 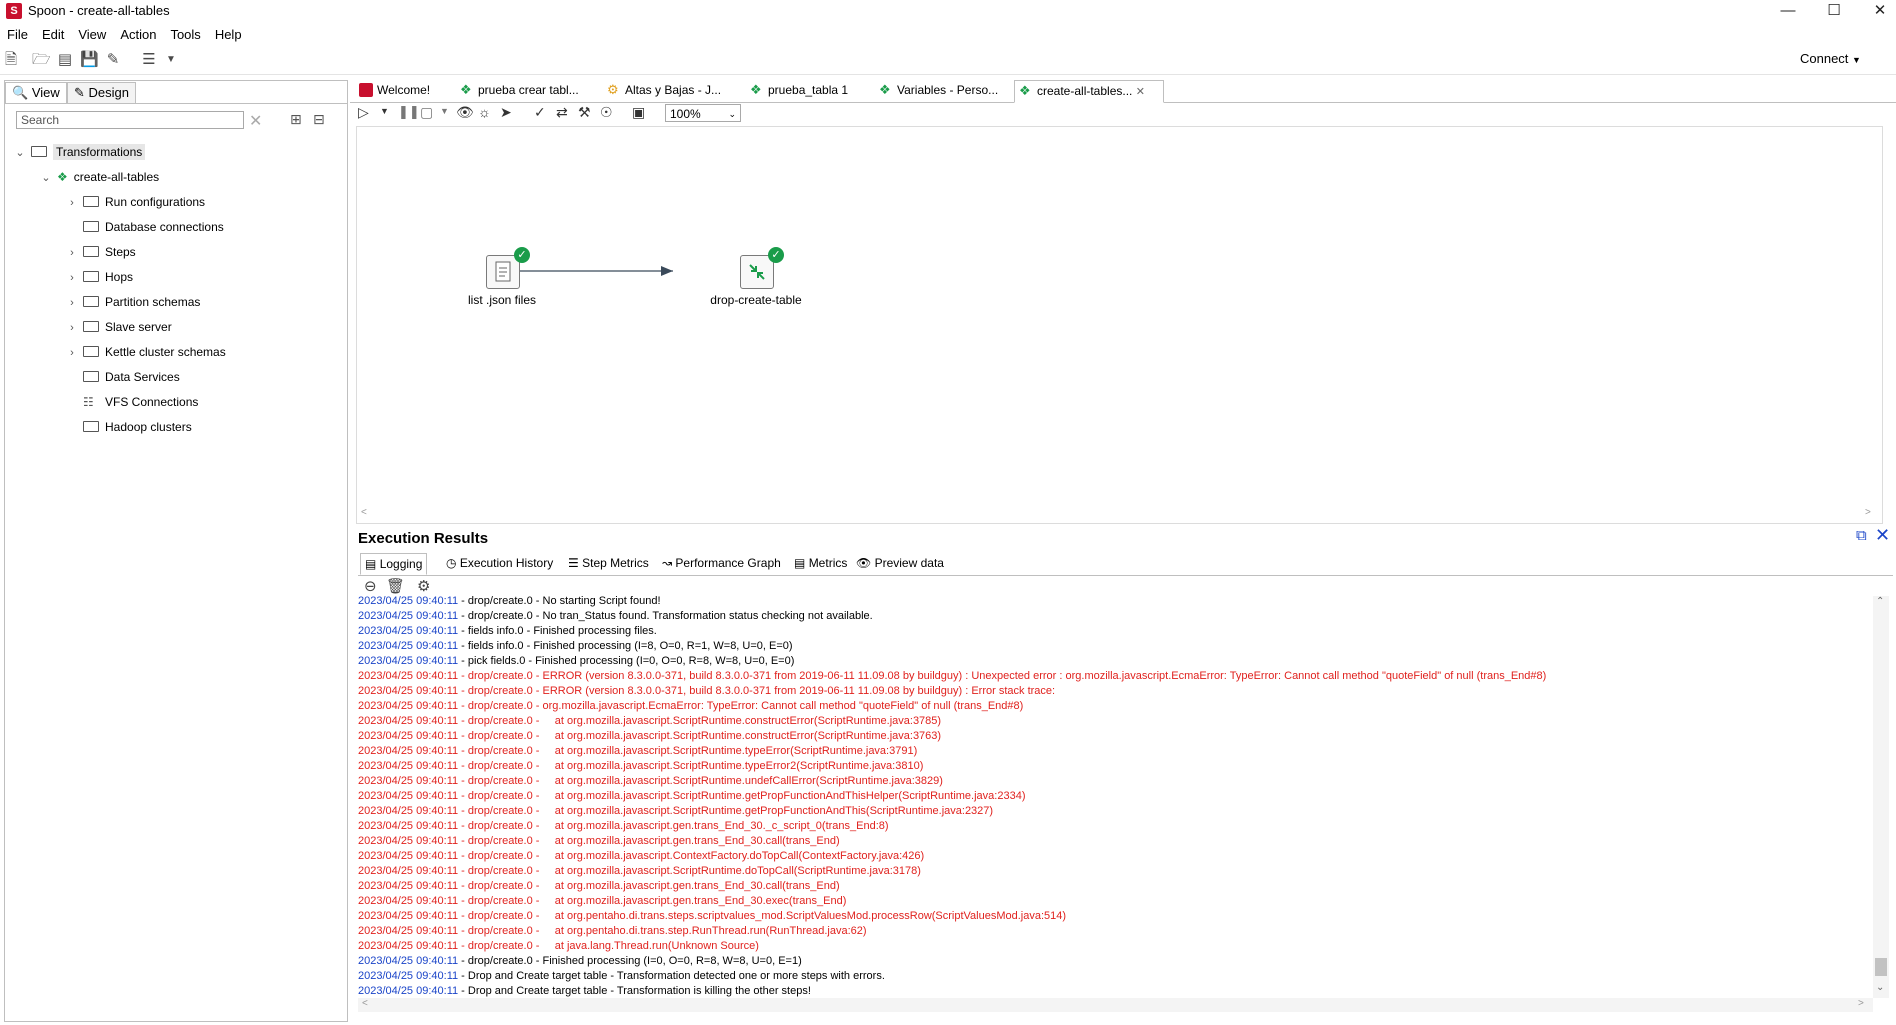 I want to click on tab-view: 🔍 View, so click(x=36, y=92).